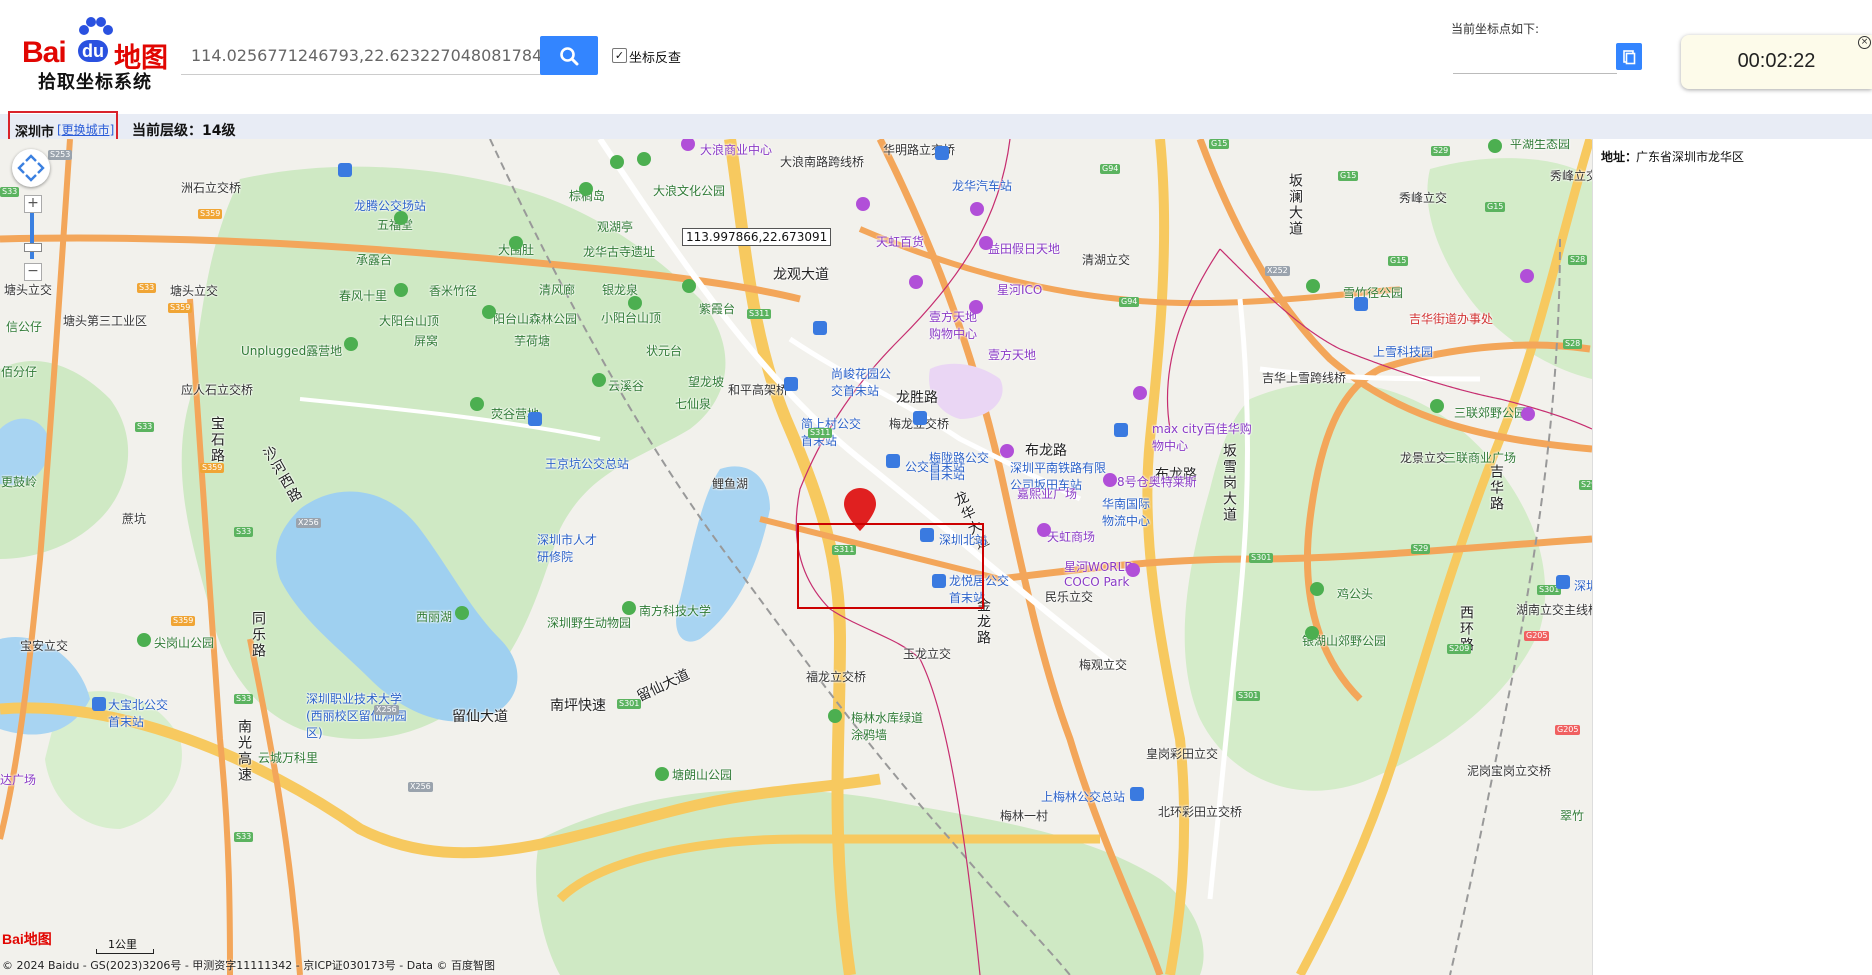  What do you see at coordinates (33, 272) in the screenshot?
I see `zoom-out-button: −` at bounding box center [33, 272].